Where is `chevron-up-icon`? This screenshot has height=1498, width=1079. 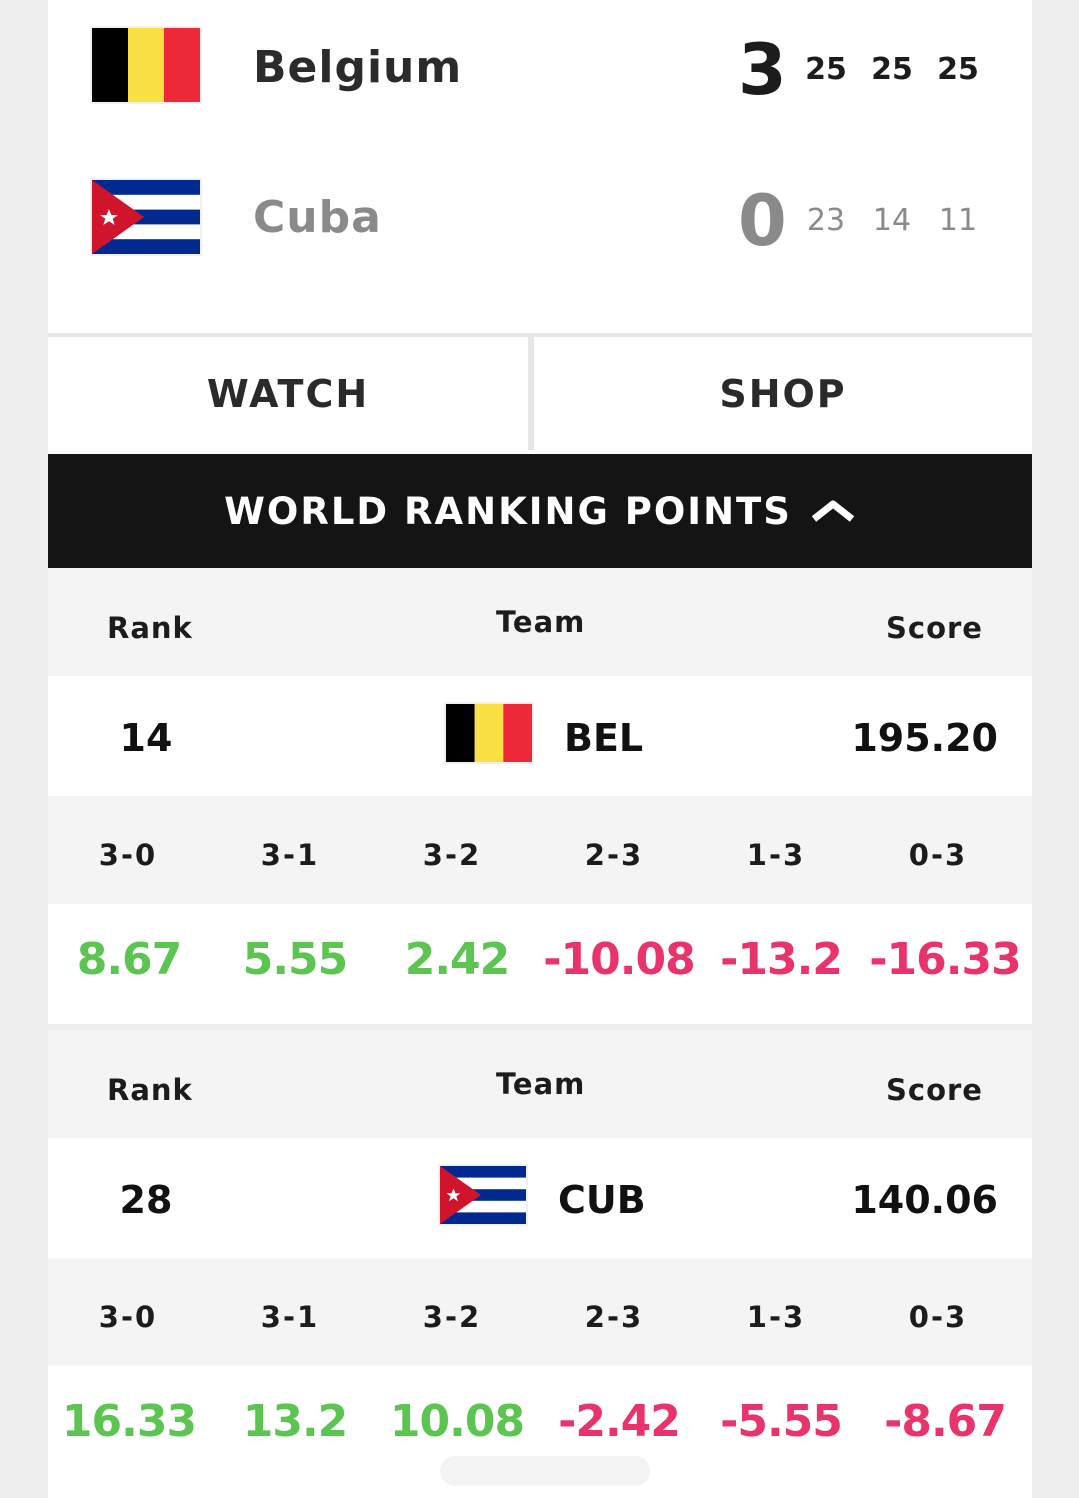
chevron-up-icon is located at coordinates (833, 511).